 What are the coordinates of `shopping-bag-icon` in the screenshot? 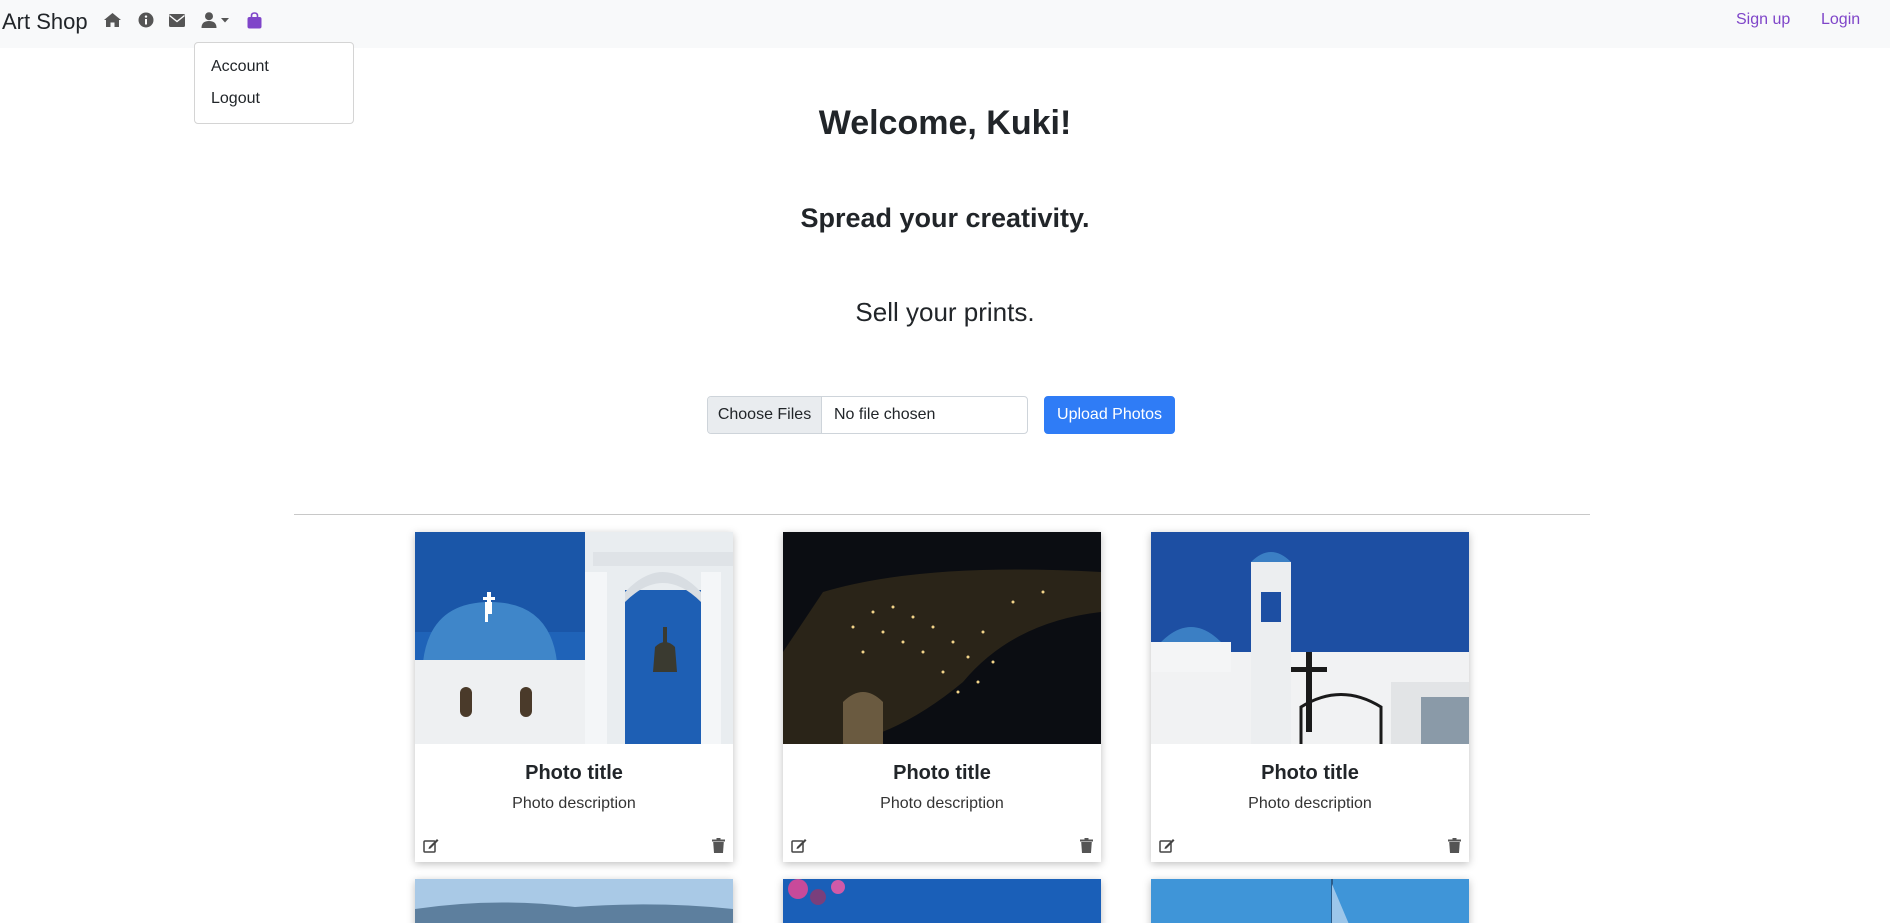 It's located at (254, 20).